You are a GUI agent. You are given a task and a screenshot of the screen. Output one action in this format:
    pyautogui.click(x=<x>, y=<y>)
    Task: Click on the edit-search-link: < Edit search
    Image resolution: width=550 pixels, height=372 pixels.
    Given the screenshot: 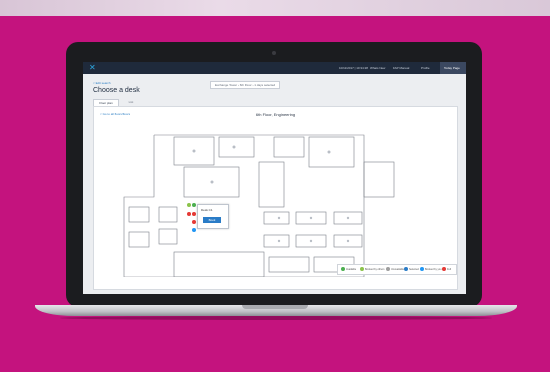 What is the action you would take?
    pyautogui.click(x=102, y=83)
    